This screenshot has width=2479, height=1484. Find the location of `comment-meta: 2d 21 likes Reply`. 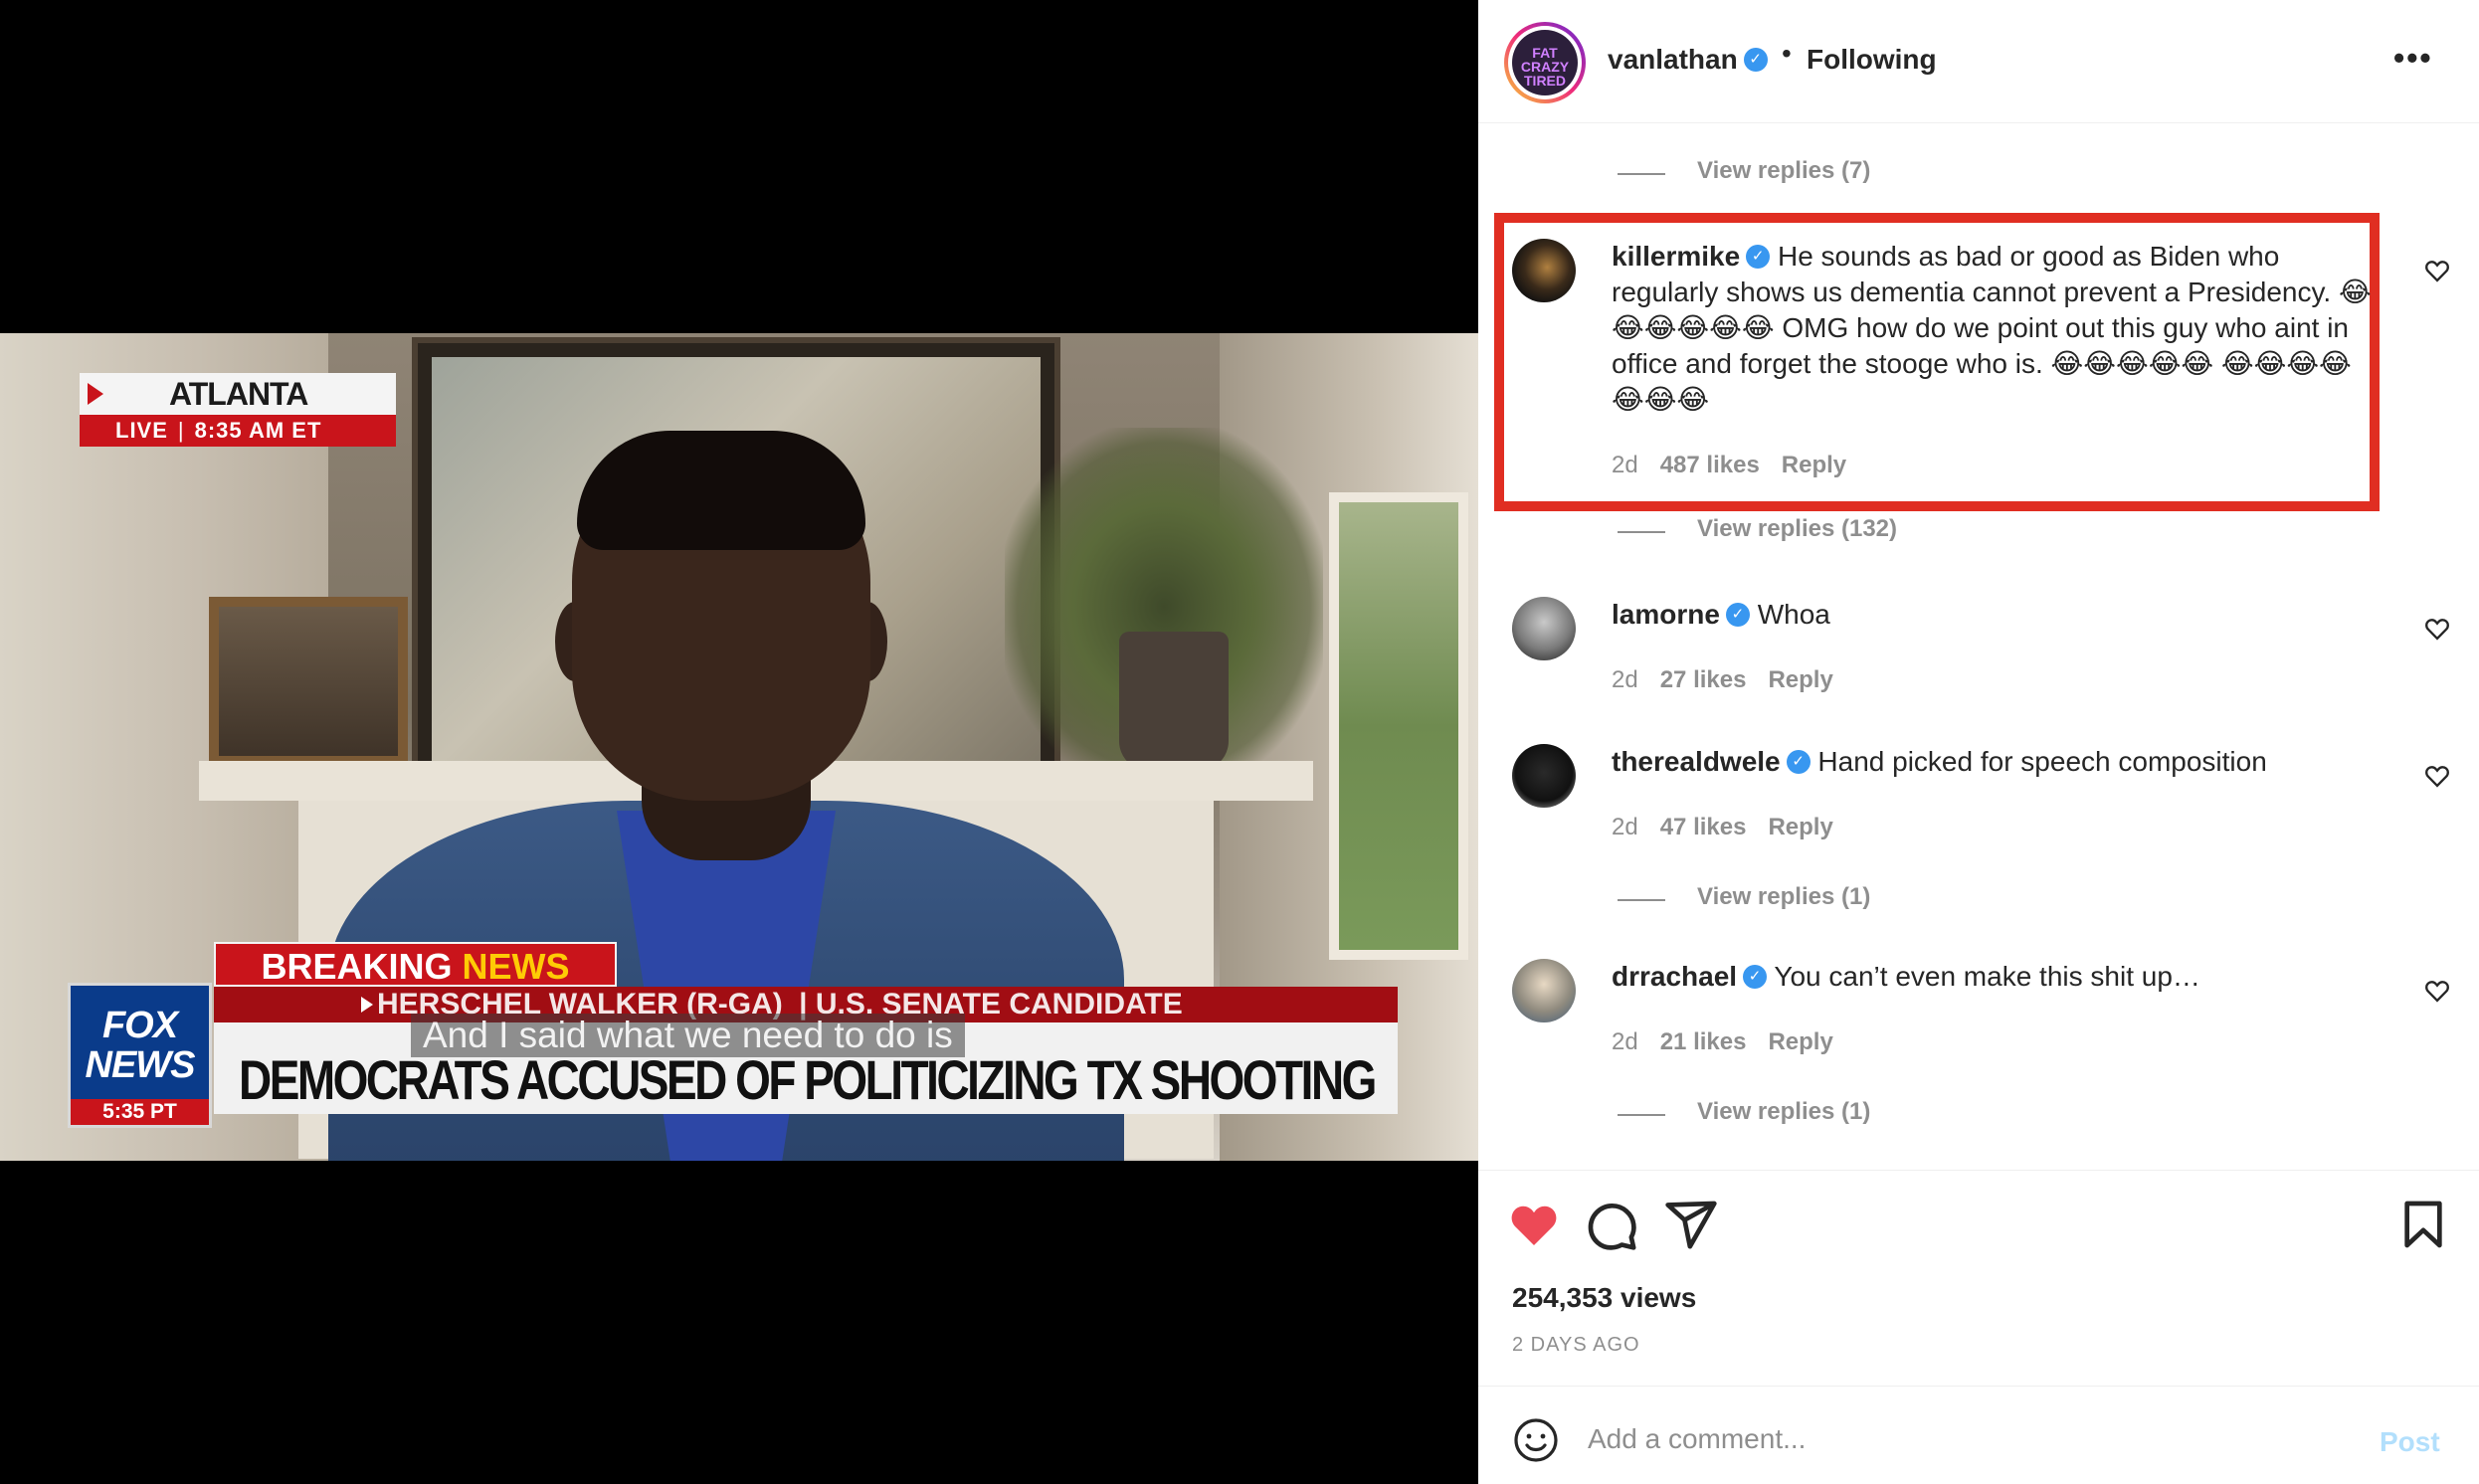

comment-meta: 2d 21 likes Reply is located at coordinates (1733, 1042).